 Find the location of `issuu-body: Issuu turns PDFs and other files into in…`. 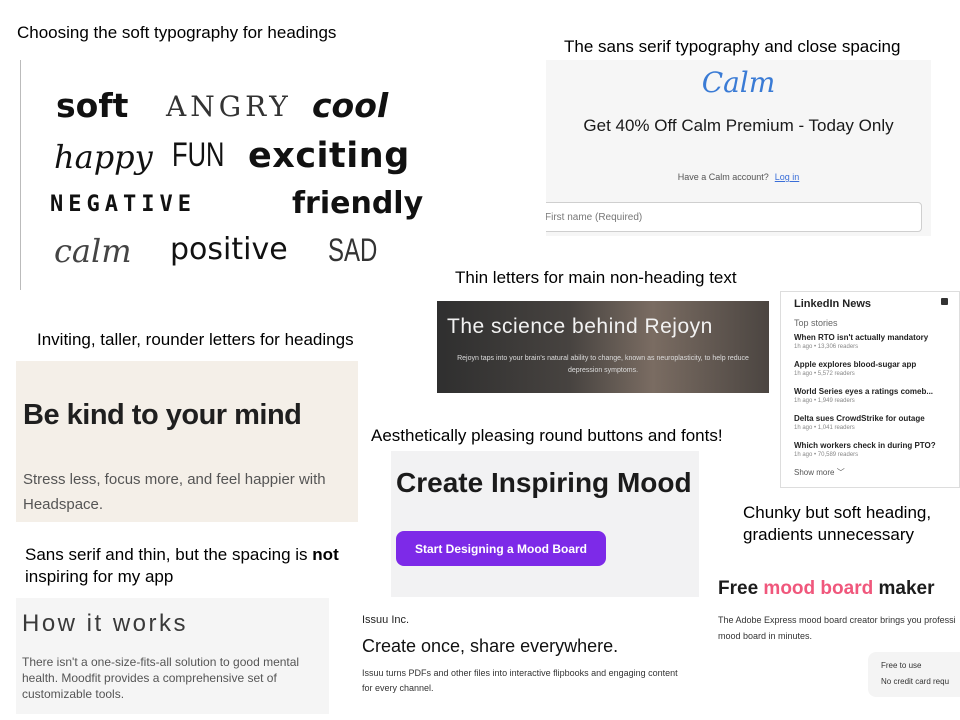

issuu-body: Issuu turns PDFs and other files into in… is located at coordinates (520, 680).